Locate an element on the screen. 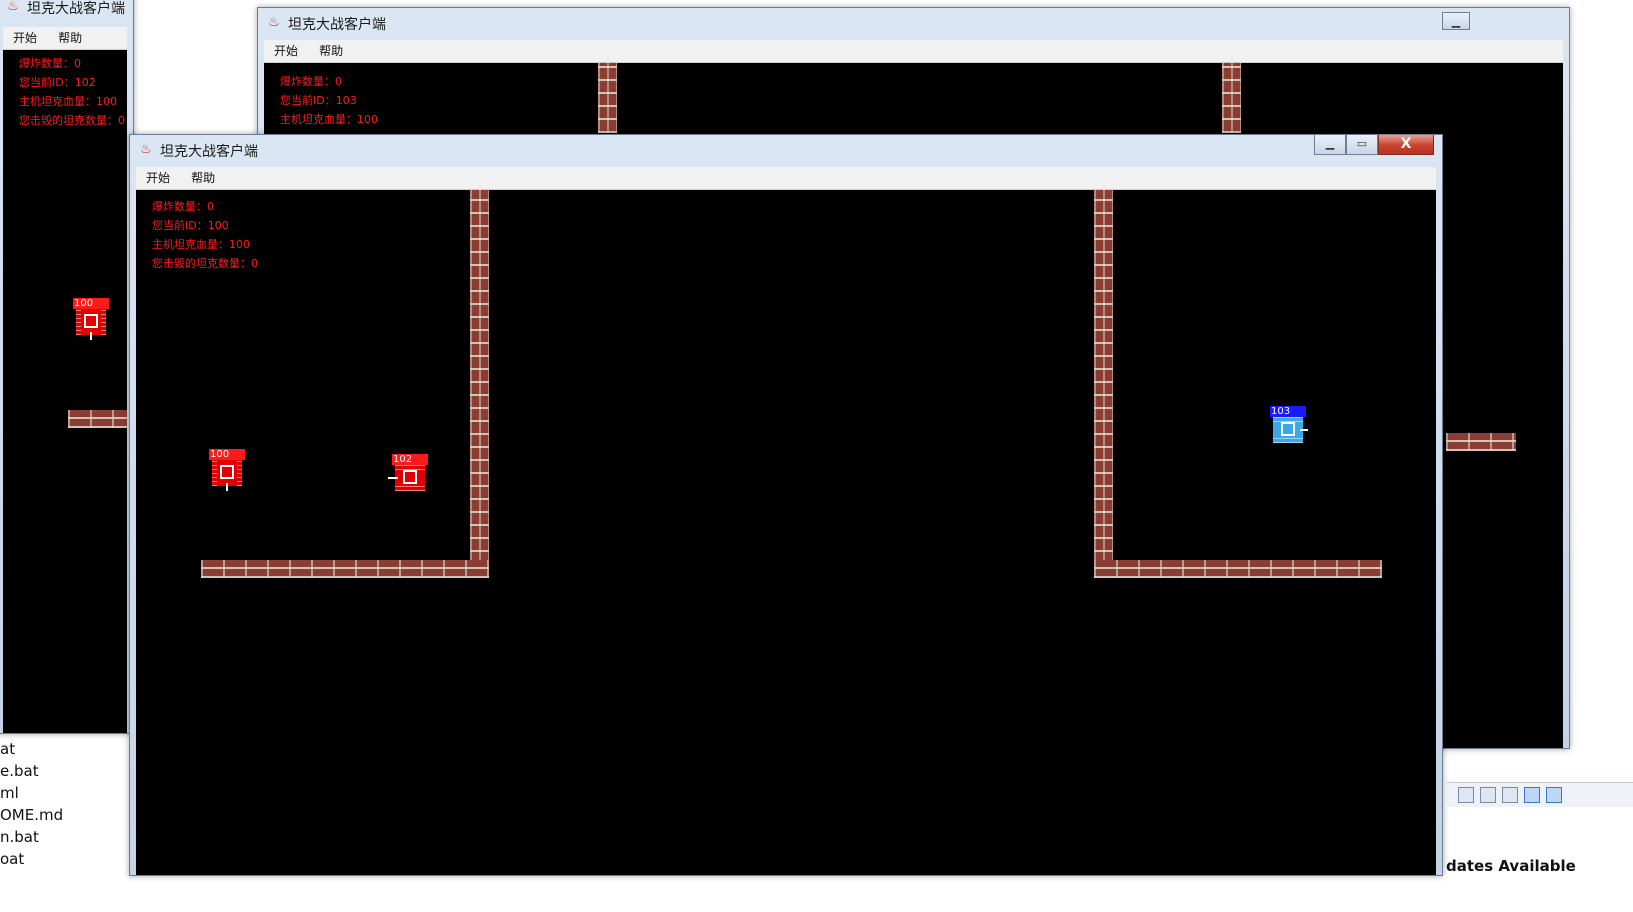  tank-label: 102 is located at coordinates (410, 459).